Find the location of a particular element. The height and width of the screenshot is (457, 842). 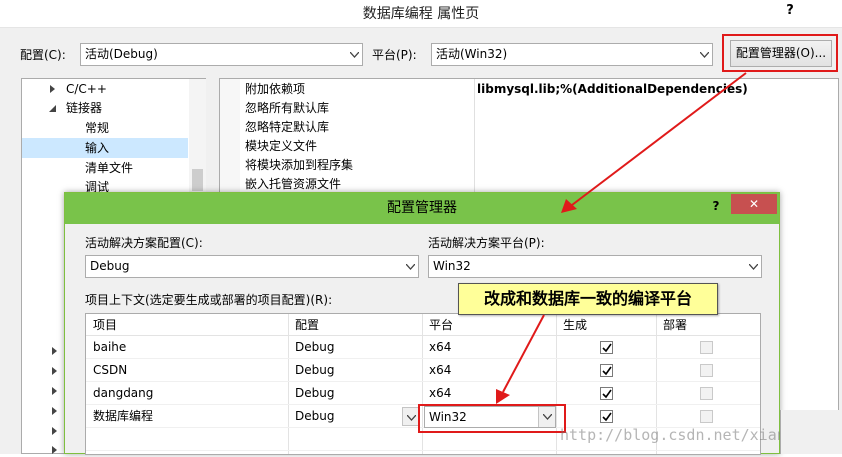

dialog-help-button: ? is located at coordinates (716, 206).